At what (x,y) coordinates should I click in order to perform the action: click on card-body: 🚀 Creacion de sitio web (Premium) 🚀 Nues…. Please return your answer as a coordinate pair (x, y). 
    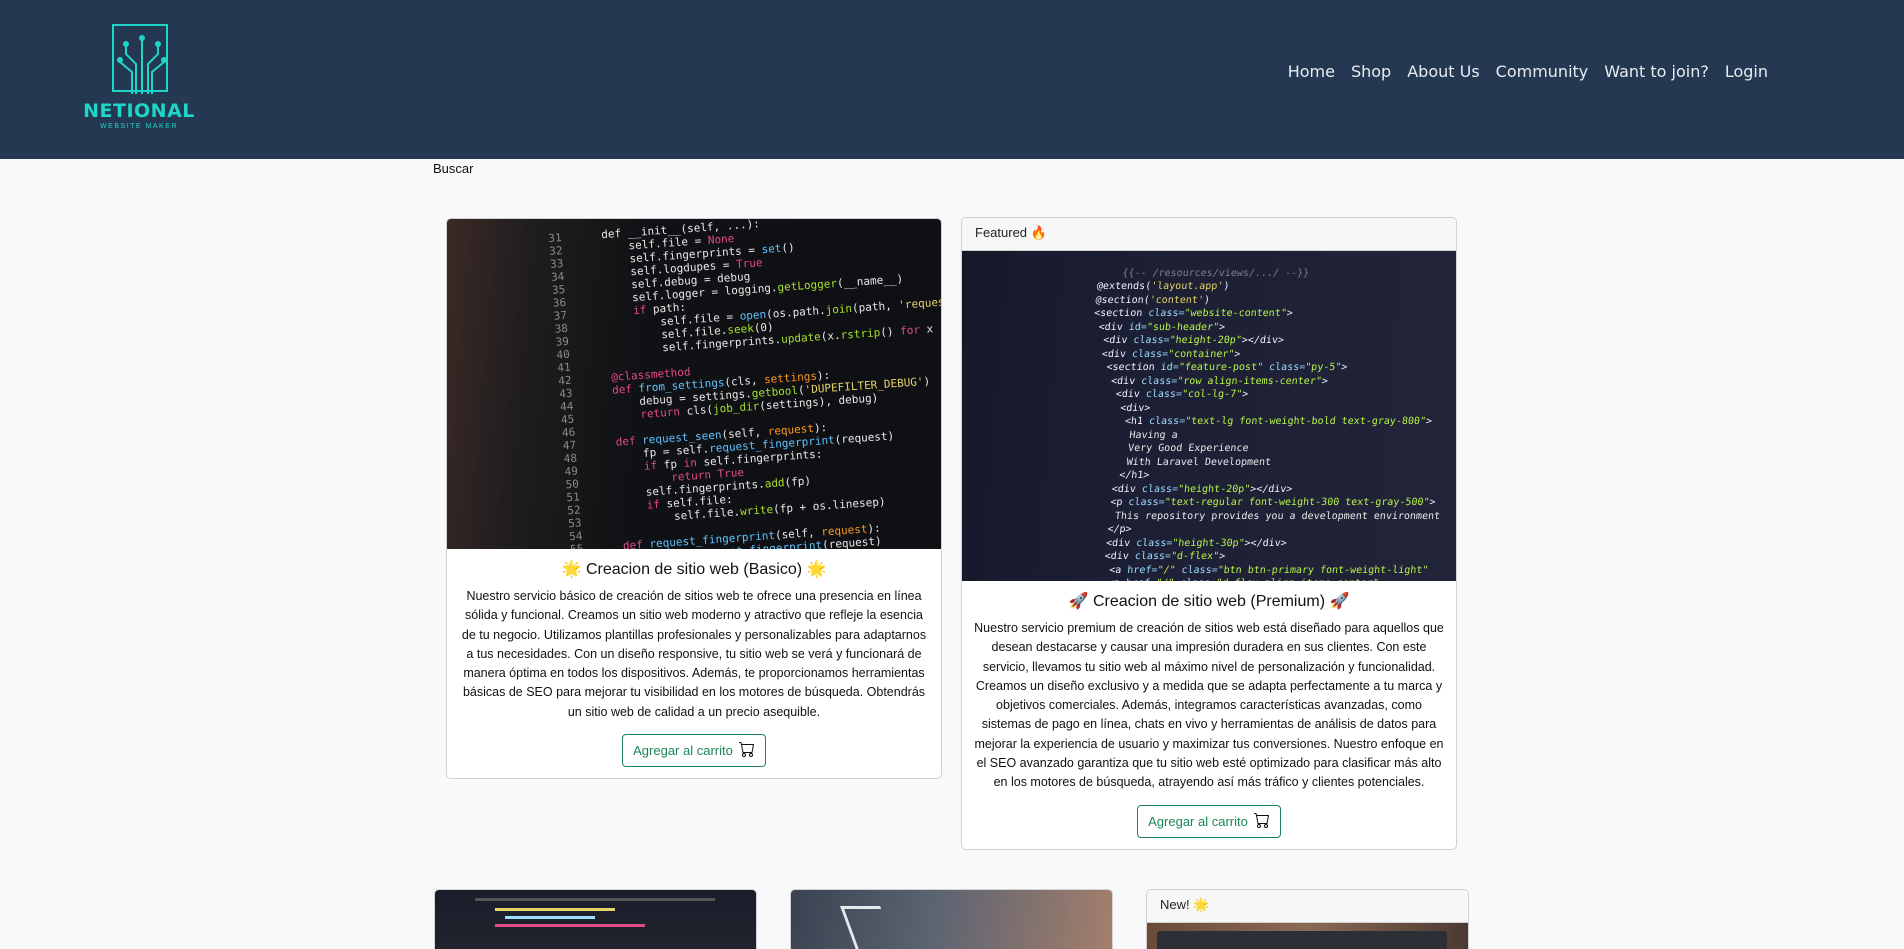
    Looking at the image, I should click on (1209, 714).